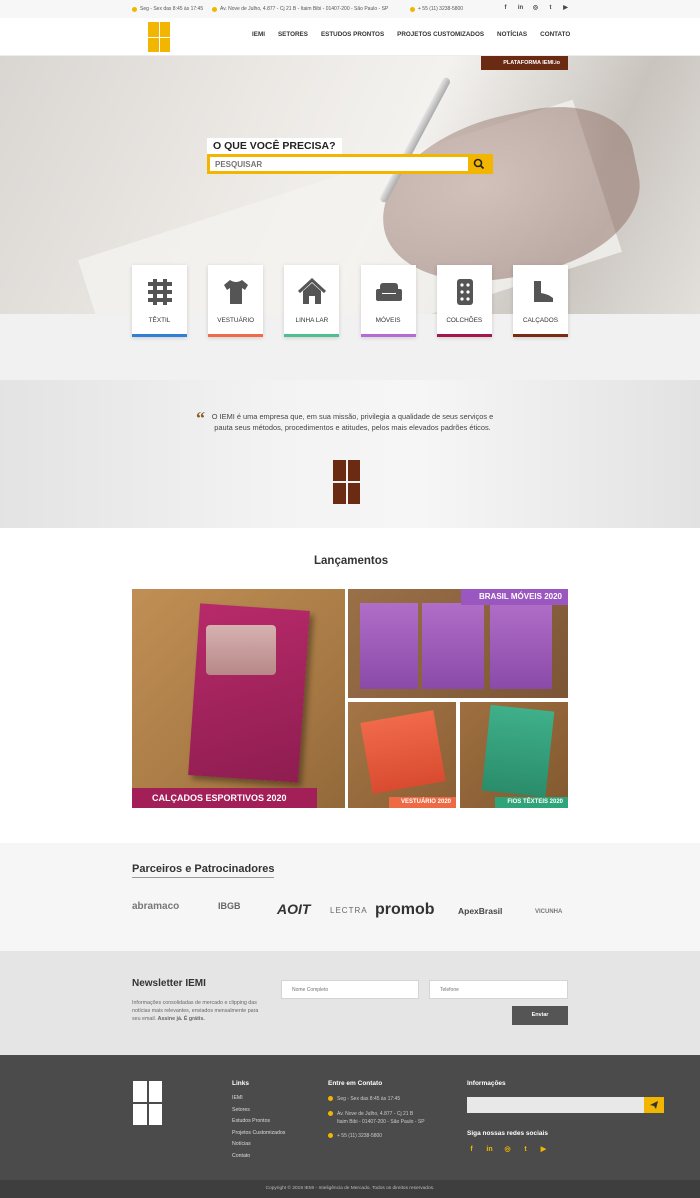  Describe the element at coordinates (349, 910) in the screenshot. I see `partner-logo-lectra: LECTRA` at that location.